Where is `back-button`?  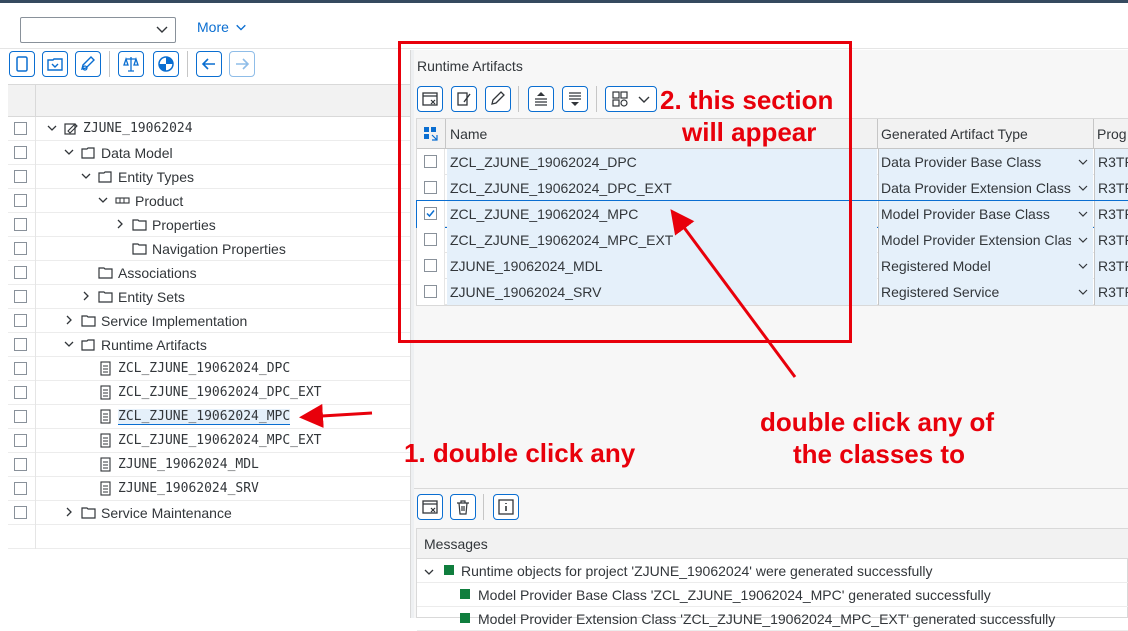 back-button is located at coordinates (209, 64).